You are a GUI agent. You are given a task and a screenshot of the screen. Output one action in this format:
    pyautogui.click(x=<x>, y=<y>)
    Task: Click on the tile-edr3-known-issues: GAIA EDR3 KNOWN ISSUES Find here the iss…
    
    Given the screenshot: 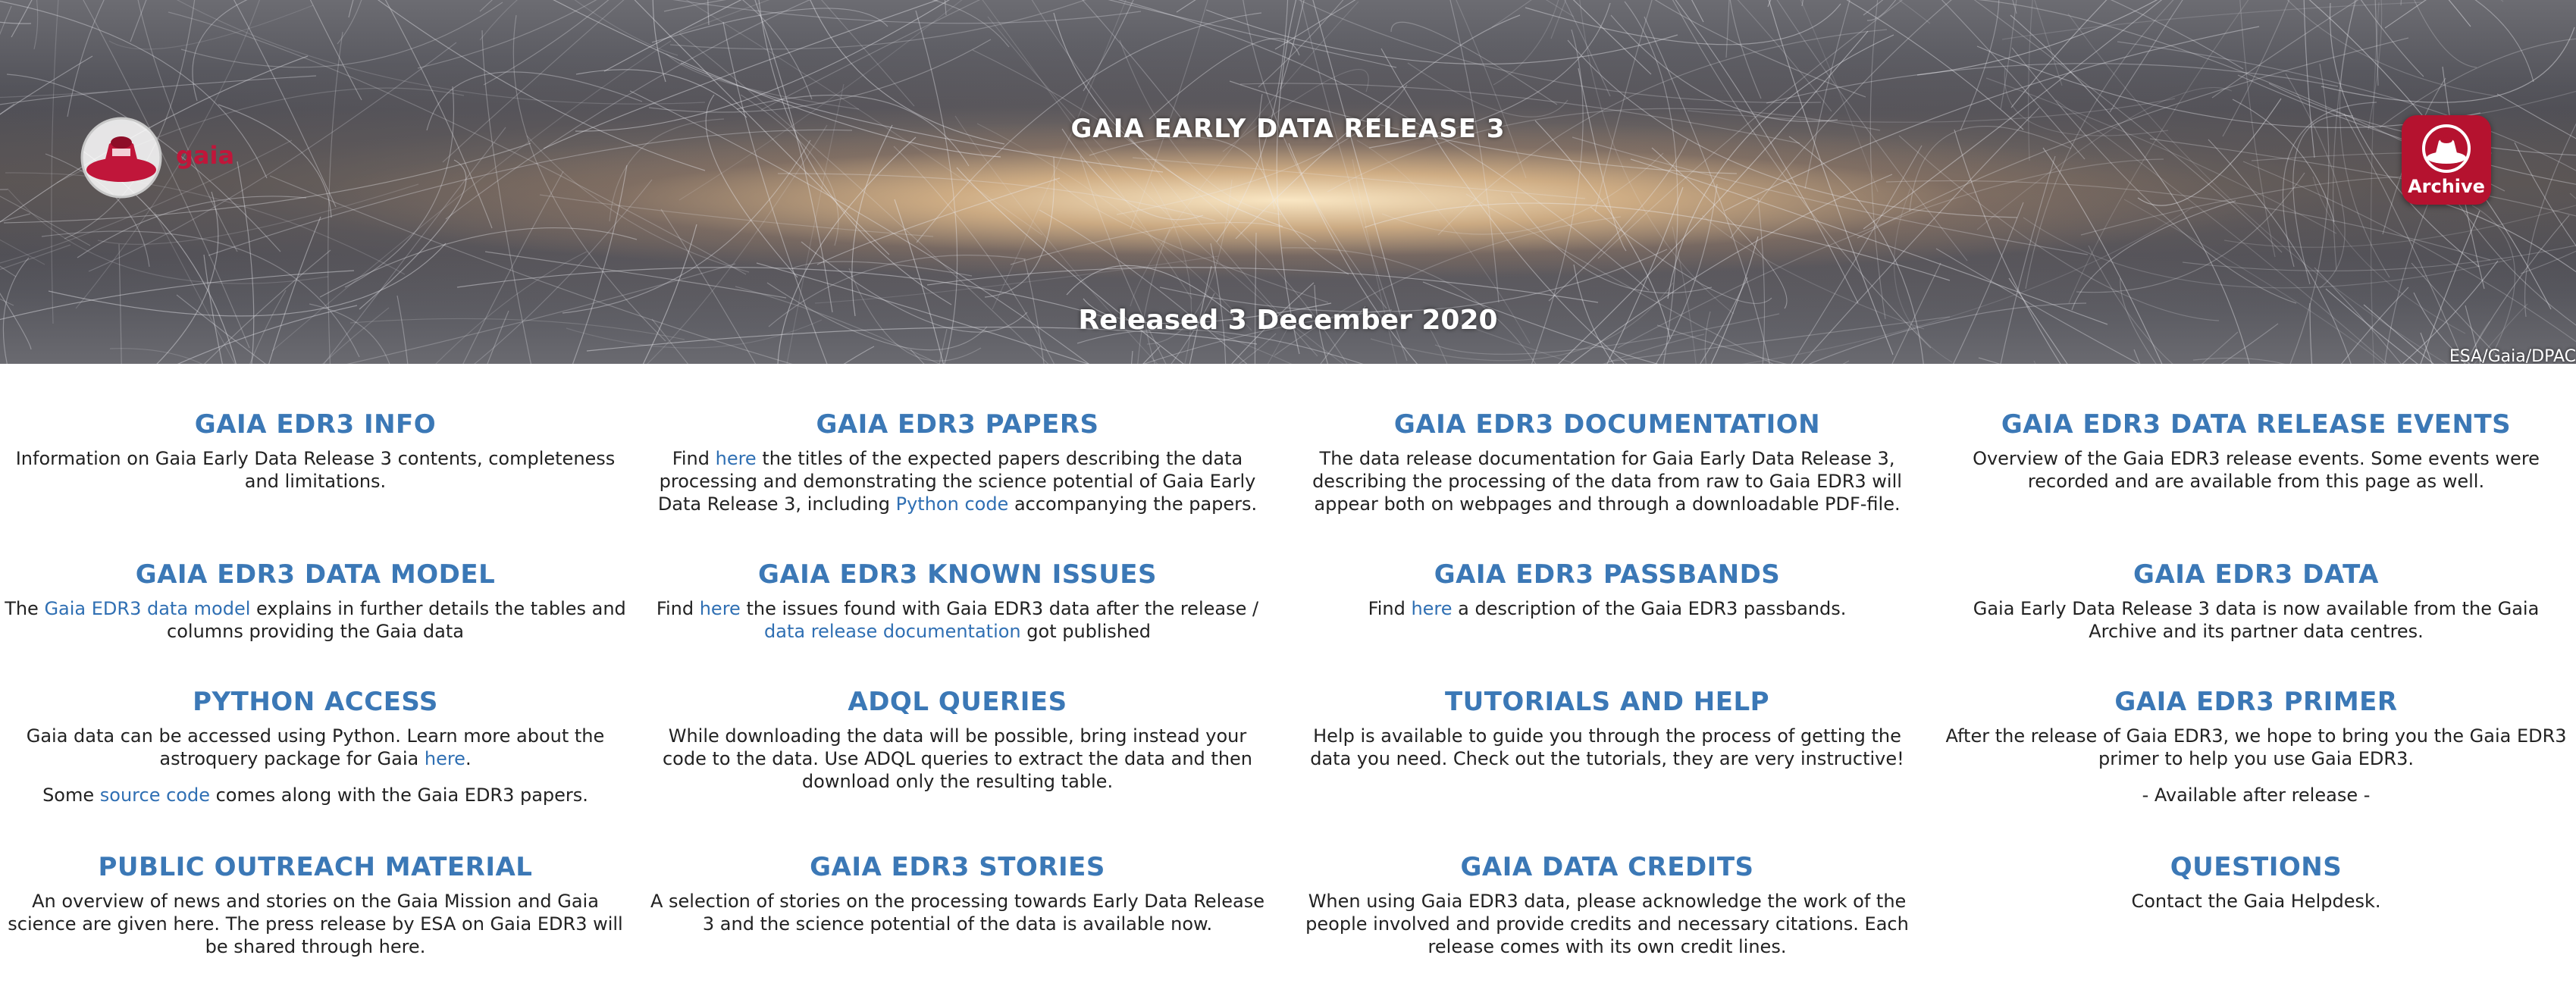 What is the action you would take?
    pyautogui.click(x=957, y=601)
    